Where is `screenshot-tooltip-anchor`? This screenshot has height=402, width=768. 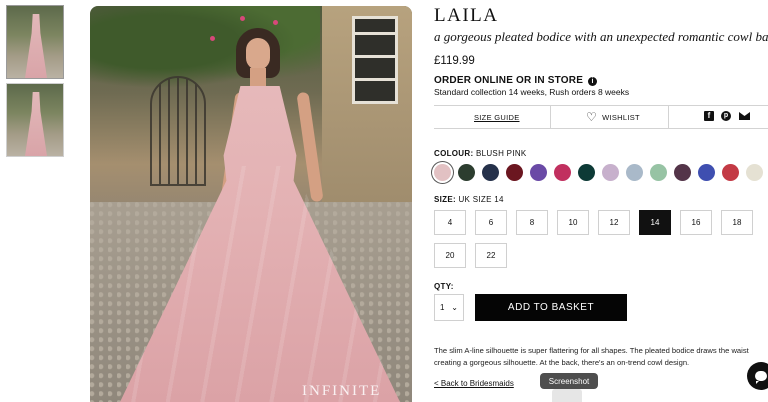 screenshot-tooltip-anchor is located at coordinates (567, 395).